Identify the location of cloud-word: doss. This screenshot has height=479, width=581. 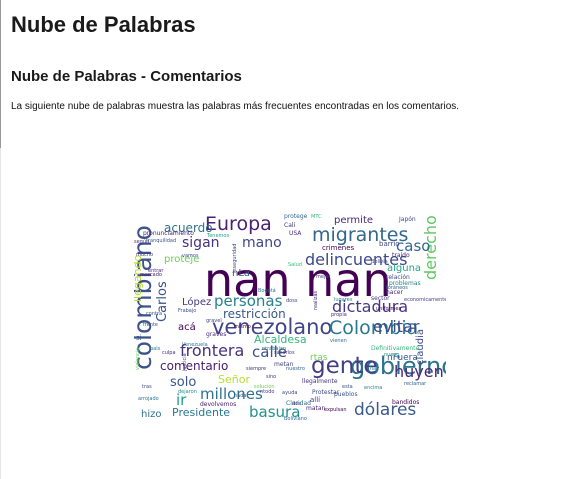
(292, 301).